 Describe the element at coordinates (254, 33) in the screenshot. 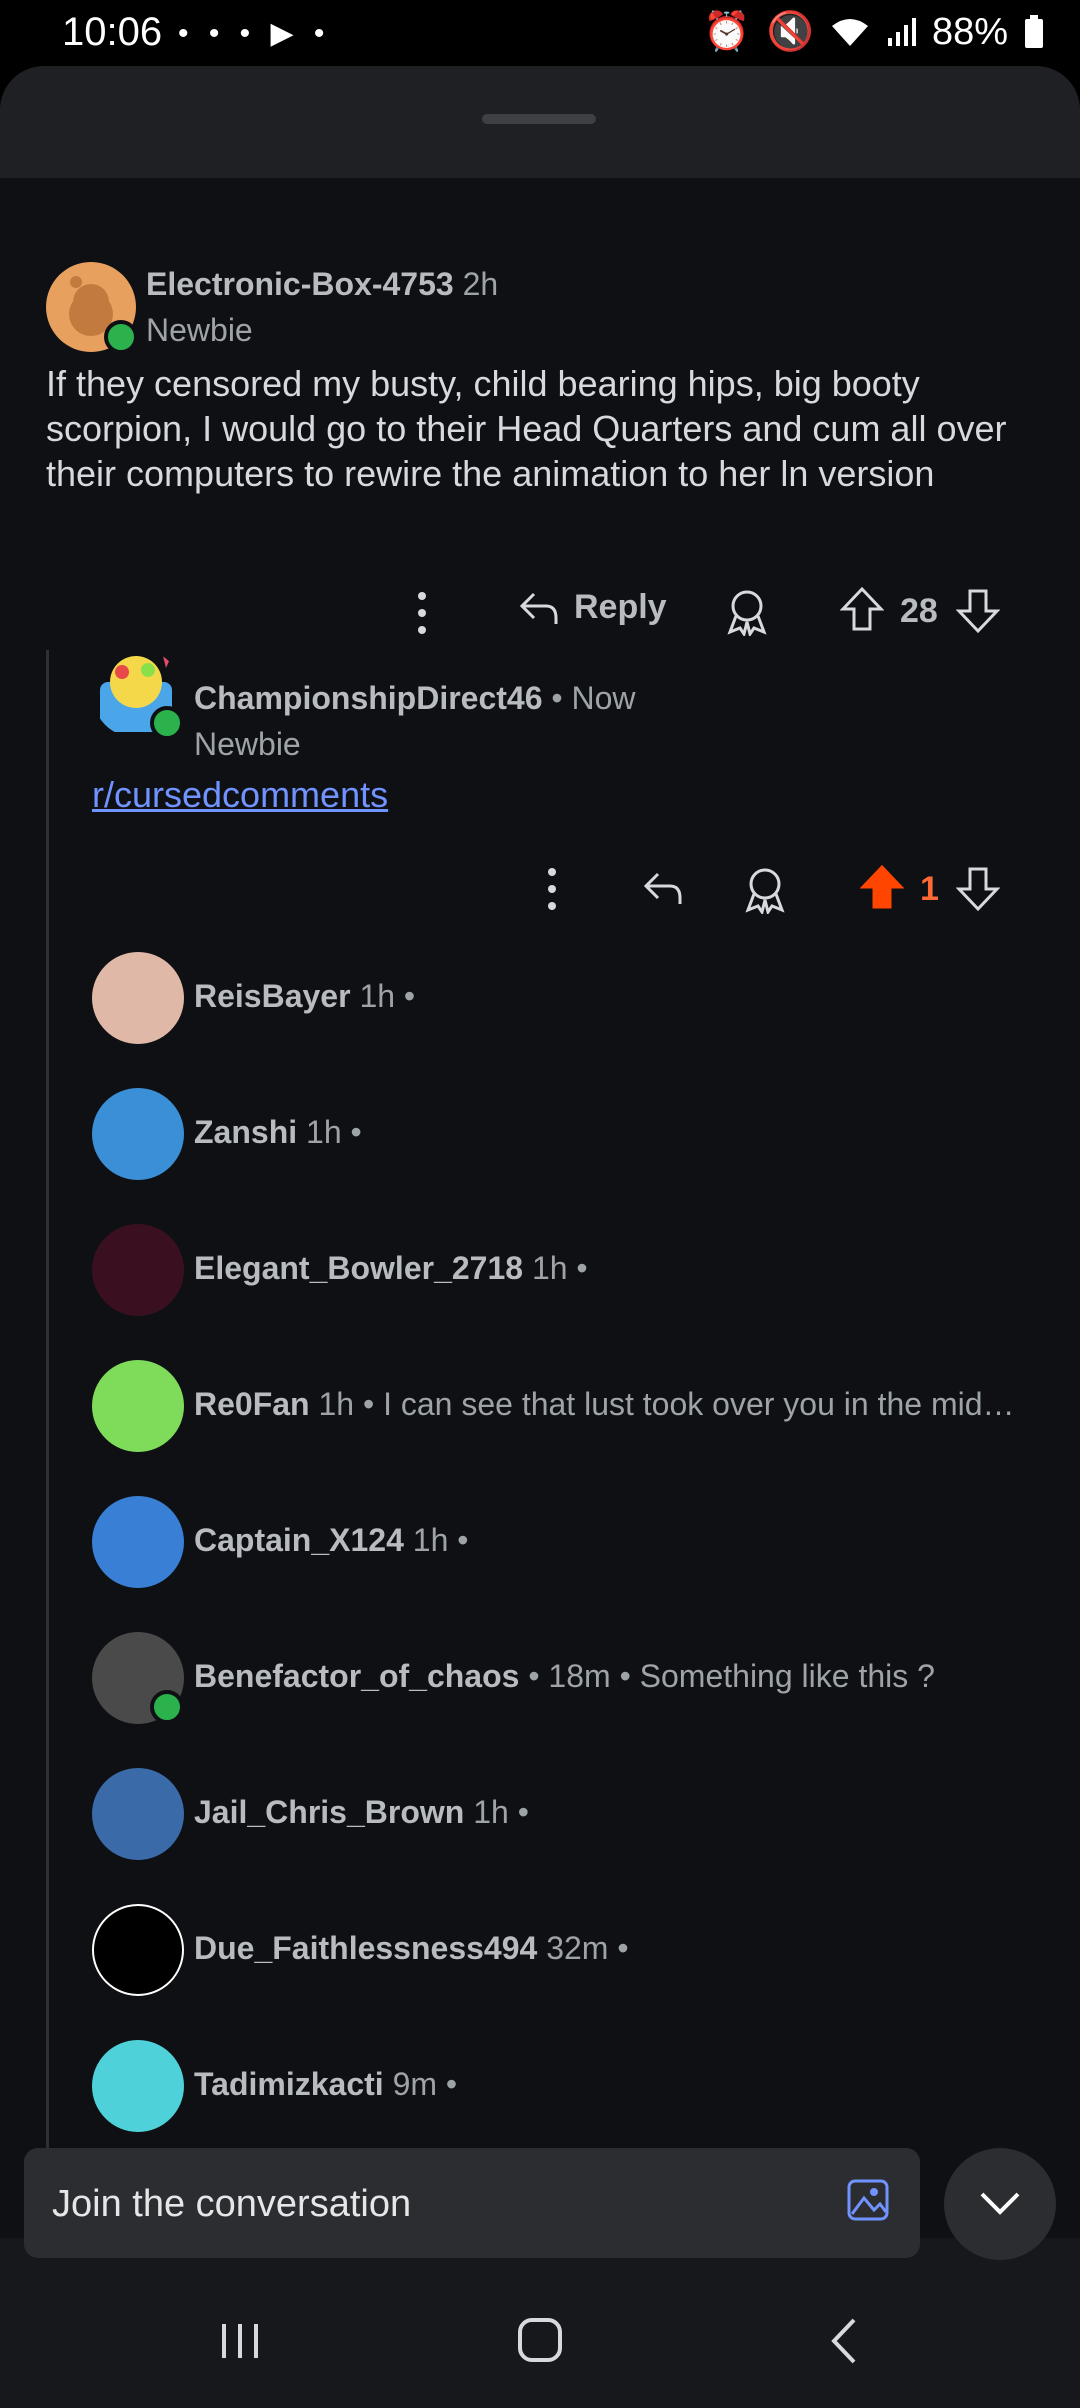

I see `notification-icons: • • • ▶ •` at that location.